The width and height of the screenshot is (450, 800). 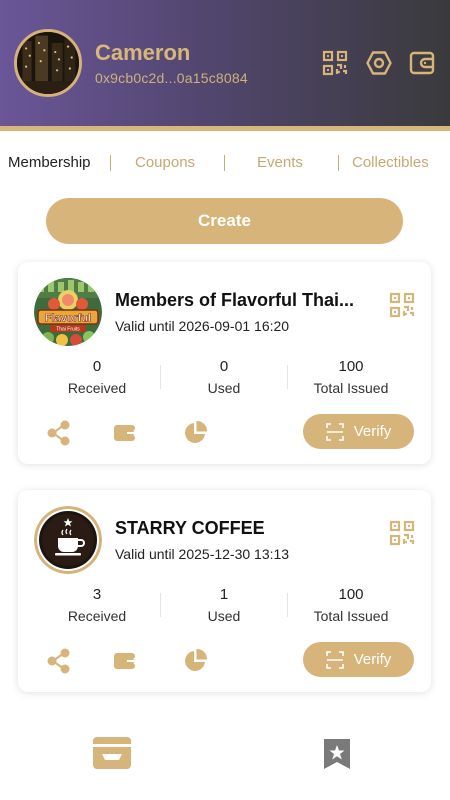 I want to click on create-button: Create, so click(x=224, y=221).